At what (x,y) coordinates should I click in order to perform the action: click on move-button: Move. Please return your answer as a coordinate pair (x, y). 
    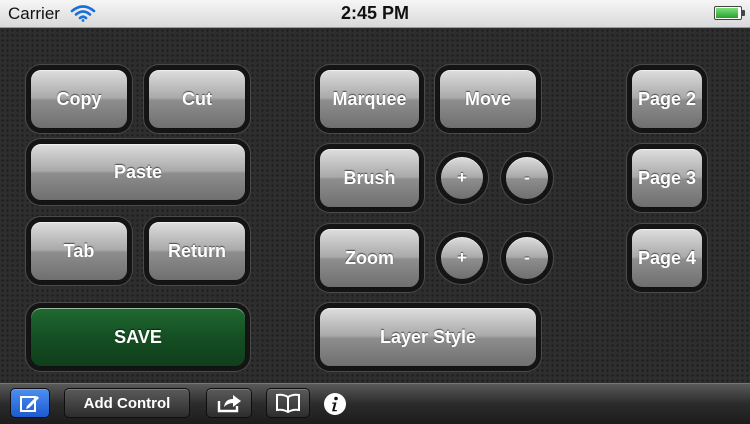
    Looking at the image, I should click on (488, 99).